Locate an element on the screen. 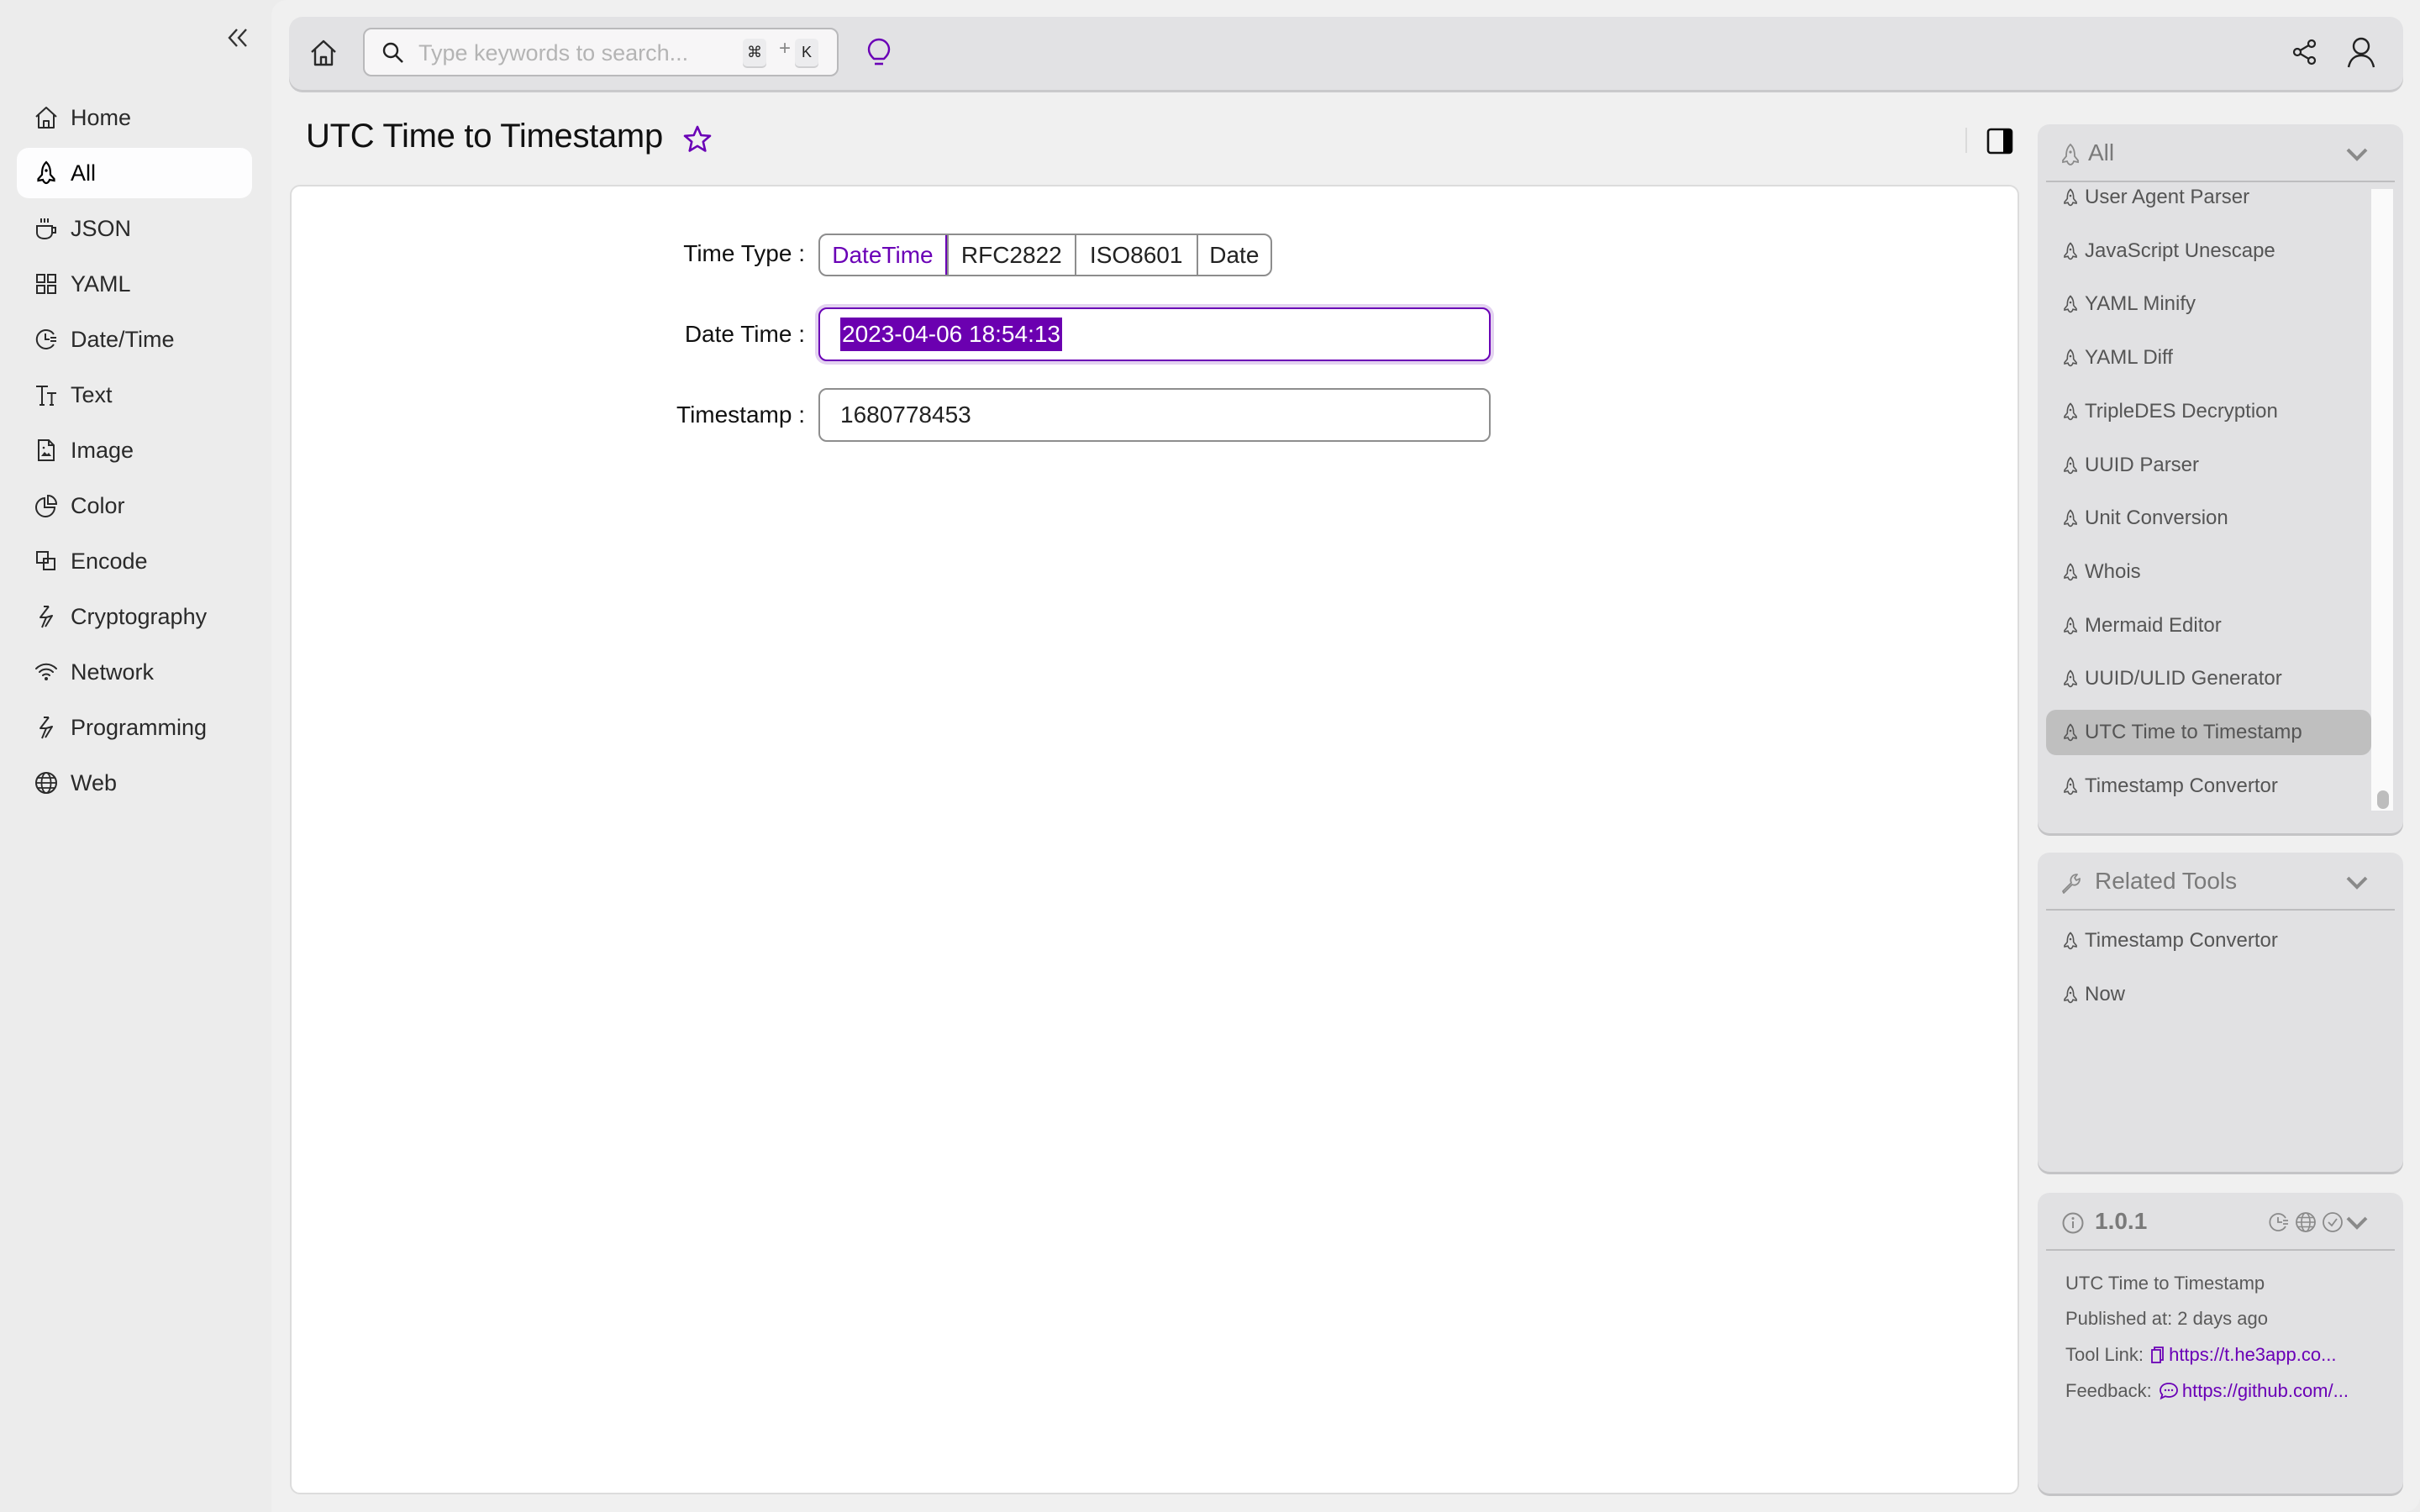 The height and width of the screenshot is (1512, 2420). tool-list-item: UTC Time to Timestamp is located at coordinates (2208, 732).